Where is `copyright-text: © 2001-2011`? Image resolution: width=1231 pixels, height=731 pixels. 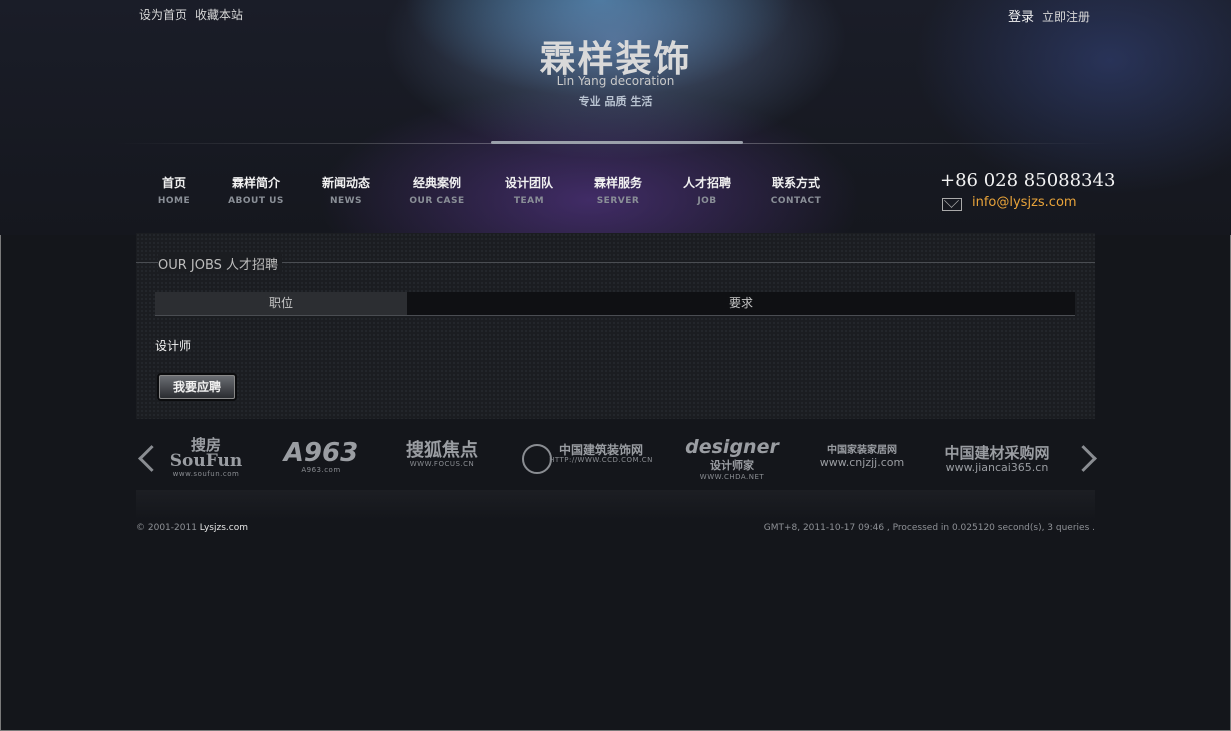 copyright-text: © 2001-2011 is located at coordinates (166, 528).